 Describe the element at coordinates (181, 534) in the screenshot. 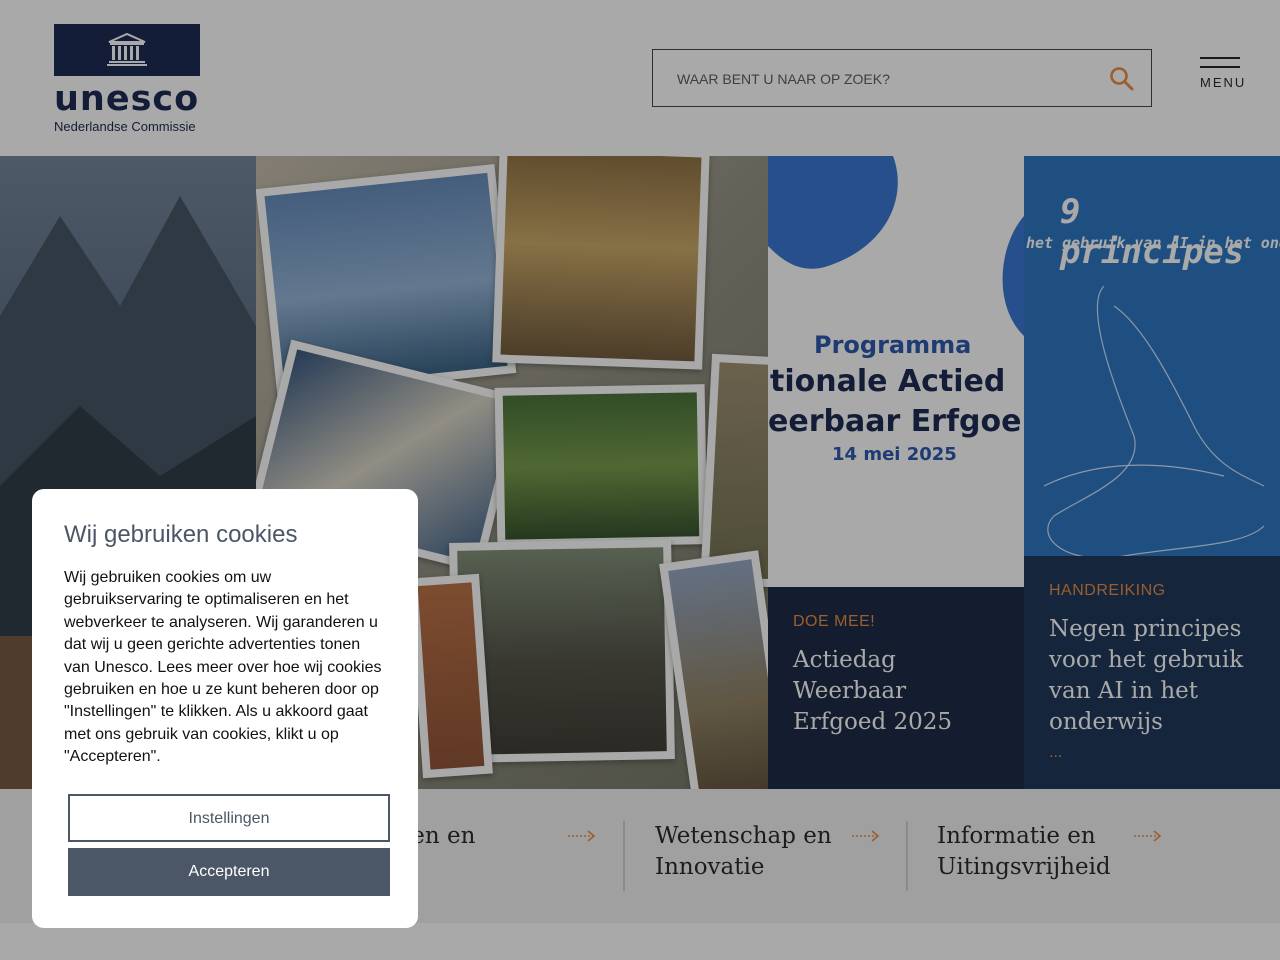

I see `cookie-title: Wij gebruiken cookies` at that location.